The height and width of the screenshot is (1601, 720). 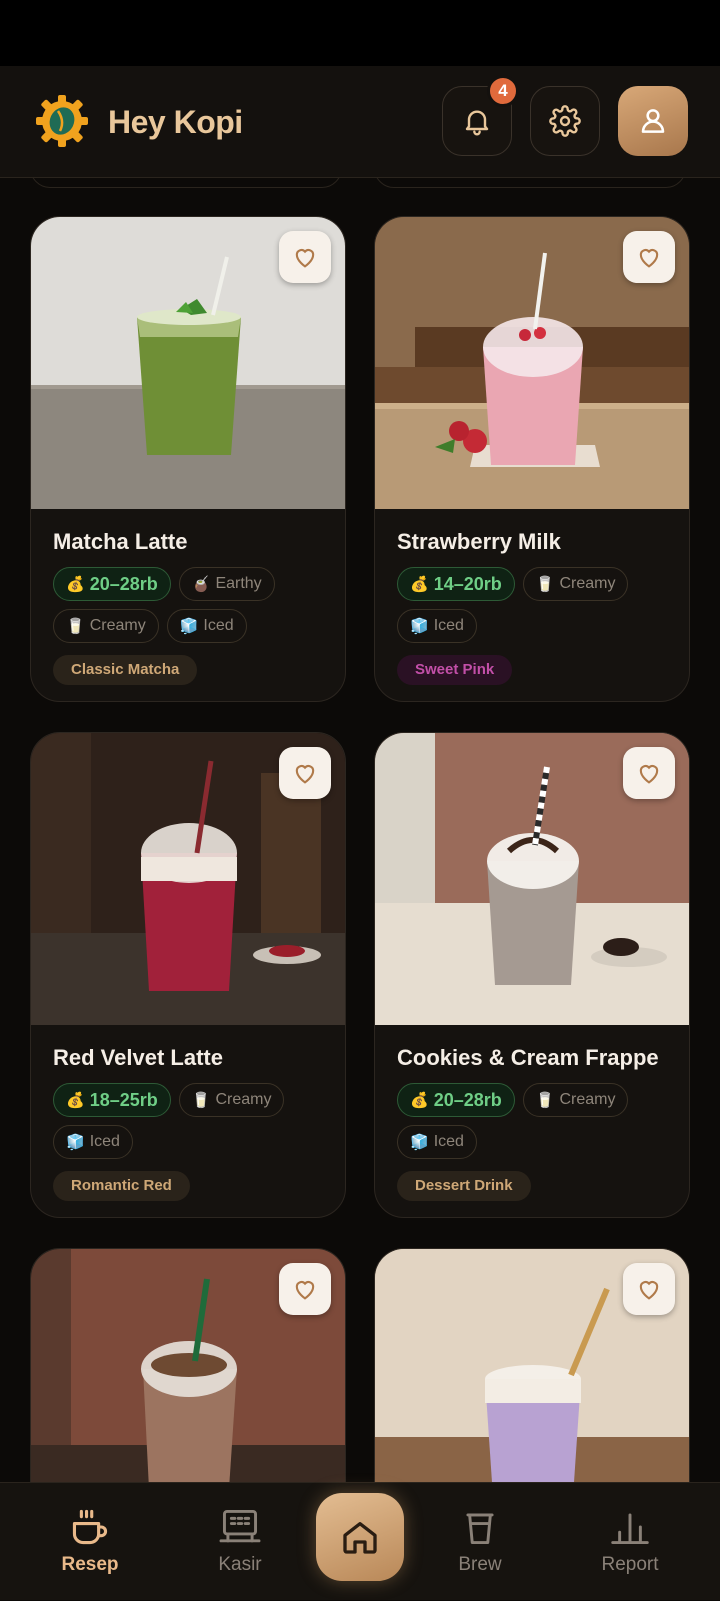 What do you see at coordinates (480, 1564) in the screenshot?
I see `nav-label: Brew` at bounding box center [480, 1564].